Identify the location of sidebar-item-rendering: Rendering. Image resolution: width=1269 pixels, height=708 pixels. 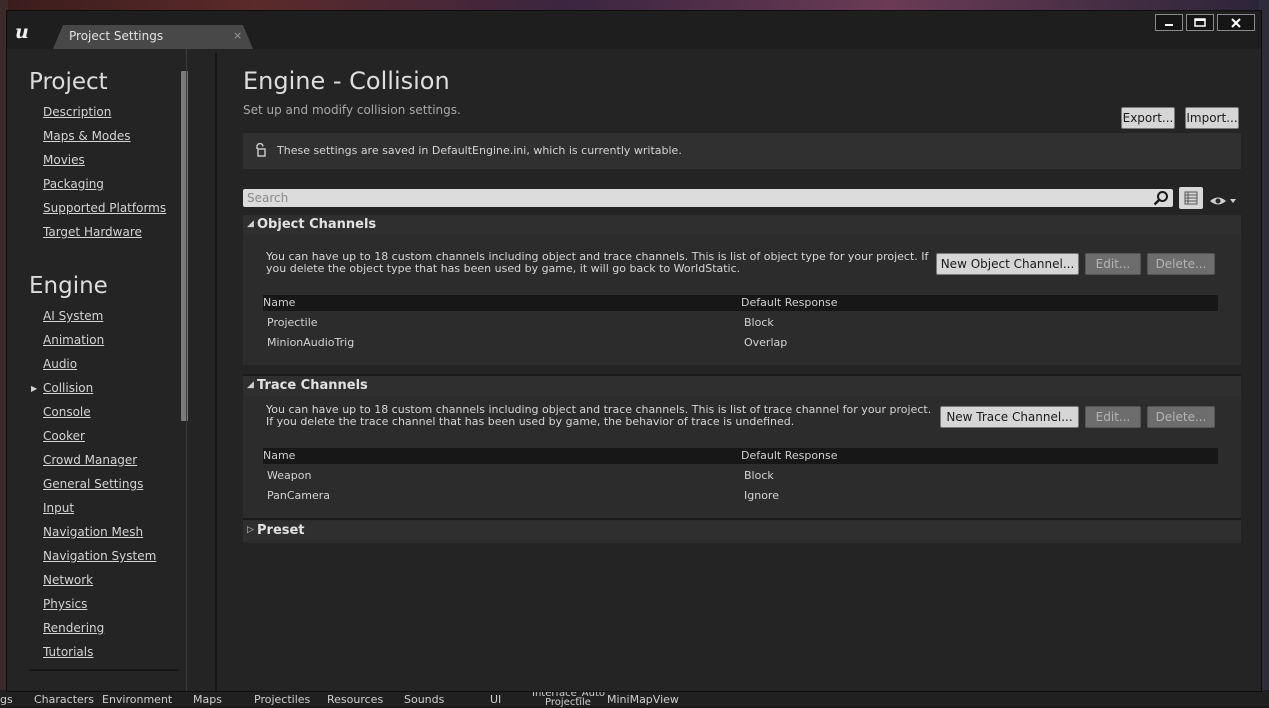
(73, 628).